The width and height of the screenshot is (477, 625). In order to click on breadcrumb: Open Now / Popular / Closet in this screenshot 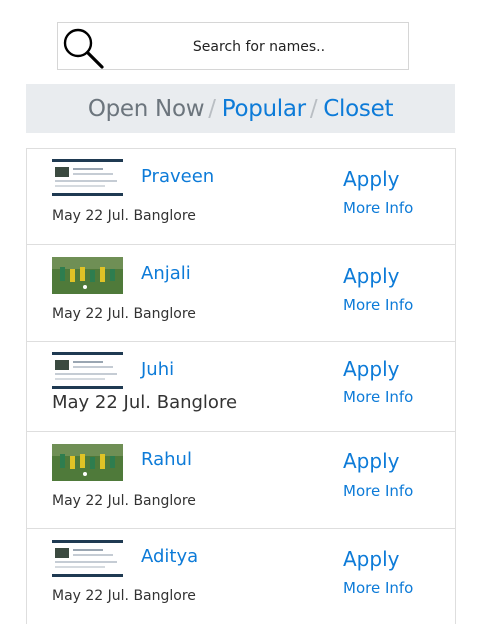, I will do `click(240, 108)`.